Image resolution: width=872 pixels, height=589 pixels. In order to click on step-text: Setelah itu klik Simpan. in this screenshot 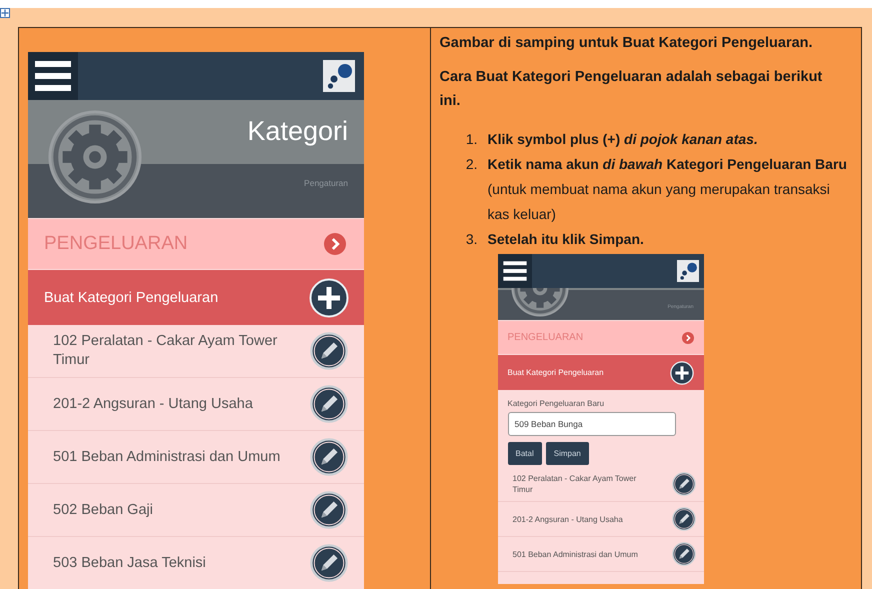, I will do `click(566, 239)`.